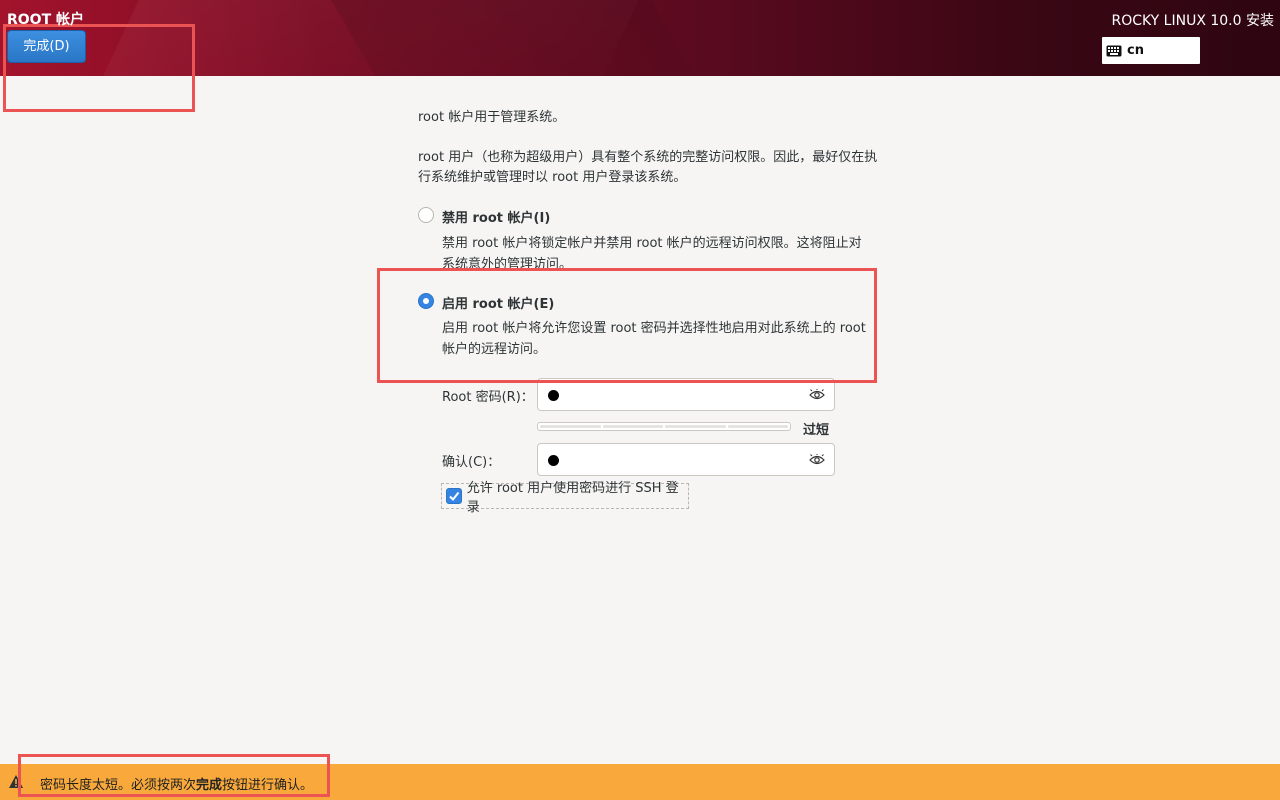 This screenshot has width=1280, height=800. What do you see at coordinates (488, 397) in the screenshot?
I see `root-password-label: Root 密码(R)：` at bounding box center [488, 397].